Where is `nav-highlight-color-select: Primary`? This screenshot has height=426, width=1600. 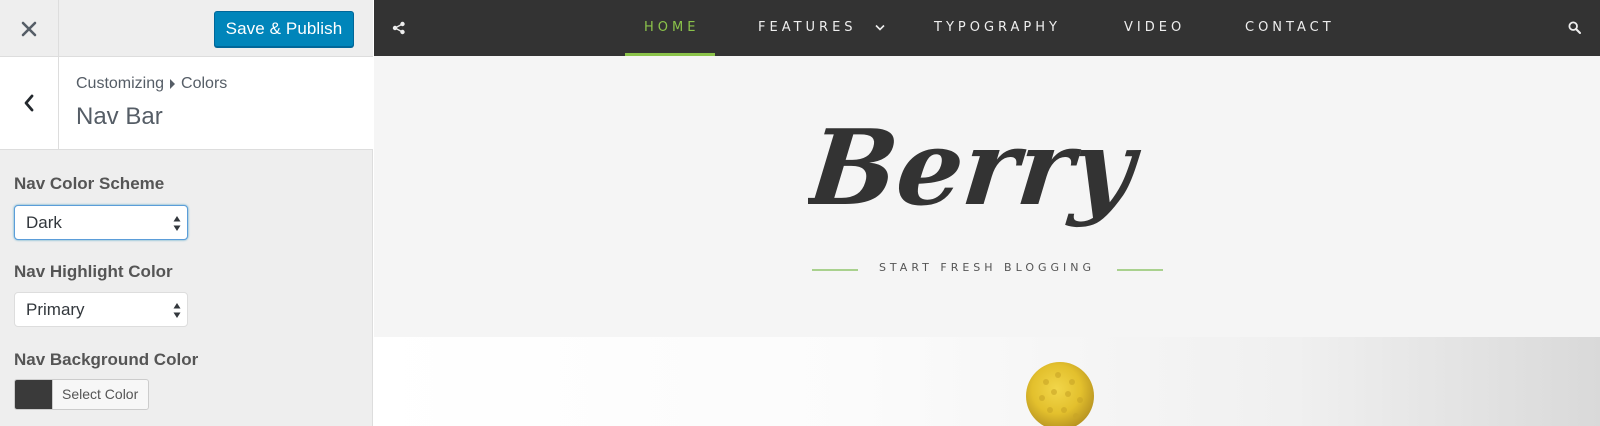
nav-highlight-color-select: Primary is located at coordinates (101, 309).